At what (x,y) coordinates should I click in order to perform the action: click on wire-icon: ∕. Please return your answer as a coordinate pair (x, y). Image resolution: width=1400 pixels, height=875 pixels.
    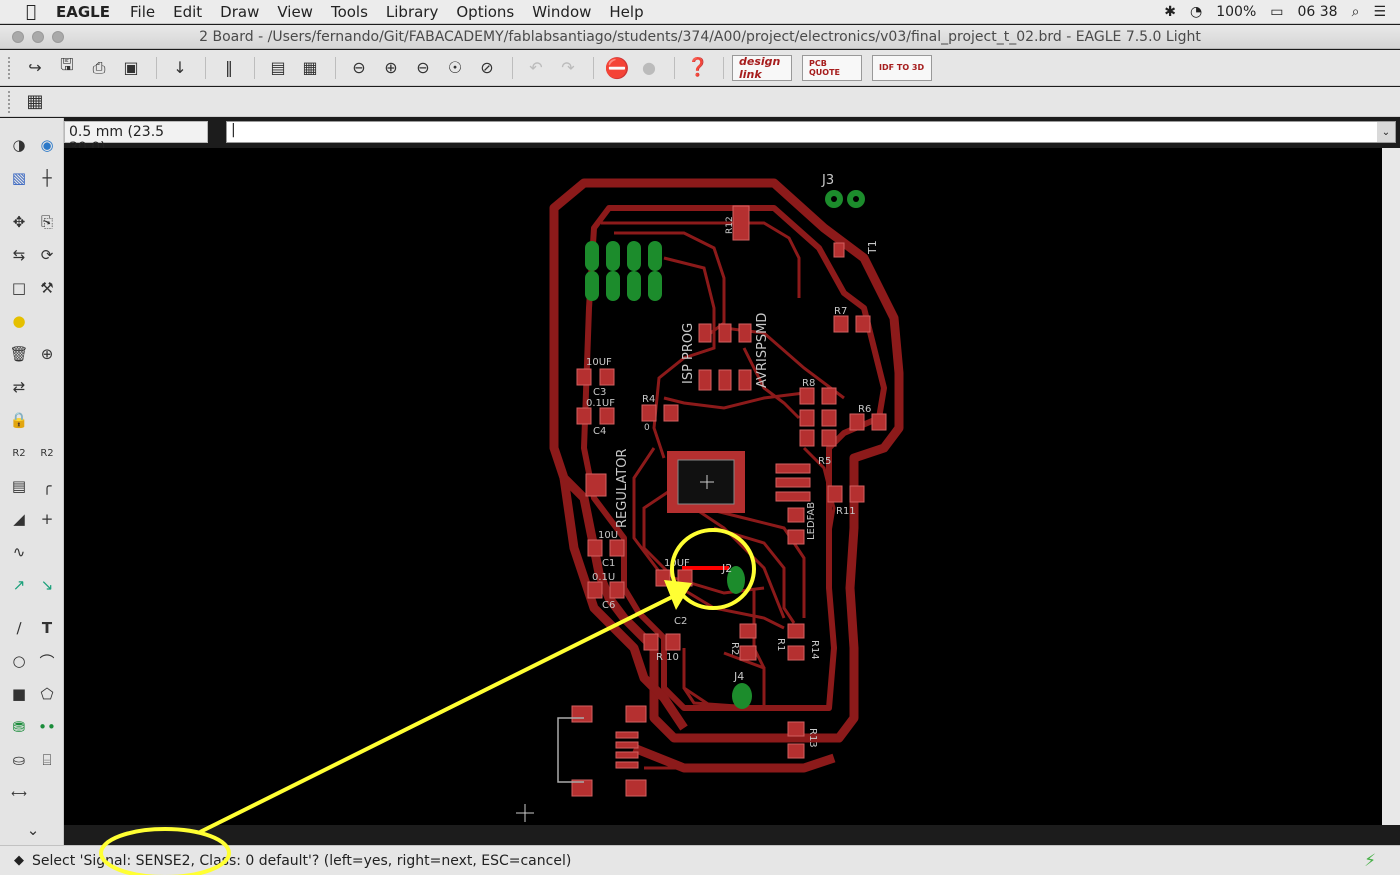
    Looking at the image, I should click on (19, 628).